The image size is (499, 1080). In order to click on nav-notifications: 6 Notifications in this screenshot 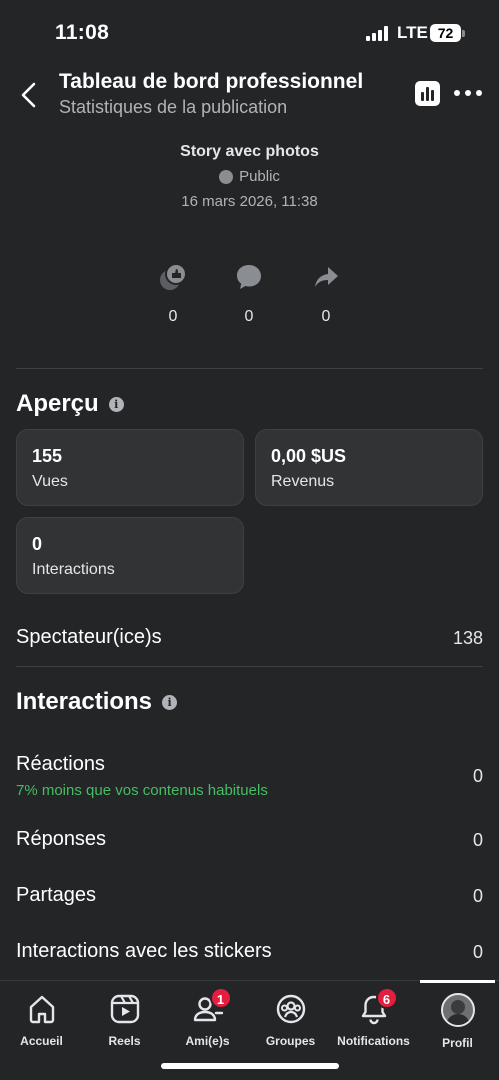, I will do `click(373, 1017)`.